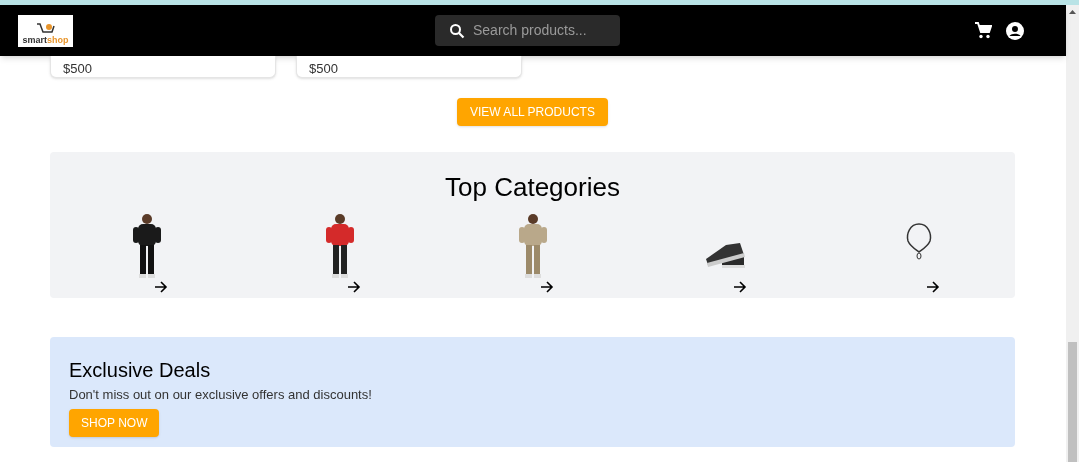  I want to click on banner-text: Don't miss out on our exclusive offers and discounts!, so click(221, 395).